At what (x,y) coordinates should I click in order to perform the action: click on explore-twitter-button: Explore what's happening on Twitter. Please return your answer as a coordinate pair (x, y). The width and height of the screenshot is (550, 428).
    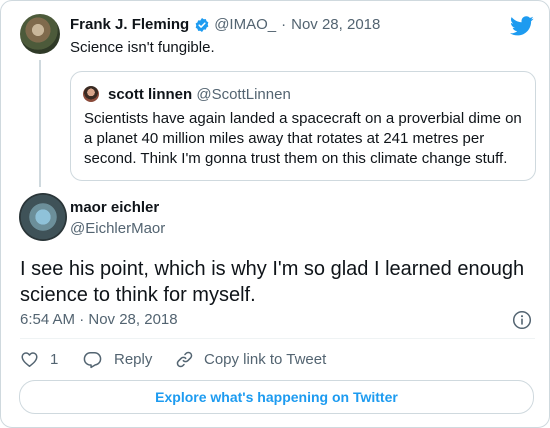
    Looking at the image, I should click on (276, 397).